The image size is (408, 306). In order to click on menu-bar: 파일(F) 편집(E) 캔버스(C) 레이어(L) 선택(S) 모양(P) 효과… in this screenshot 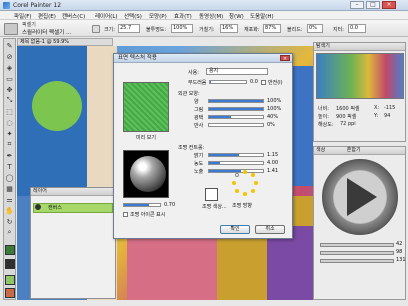, I will do `click(204, 15)`.